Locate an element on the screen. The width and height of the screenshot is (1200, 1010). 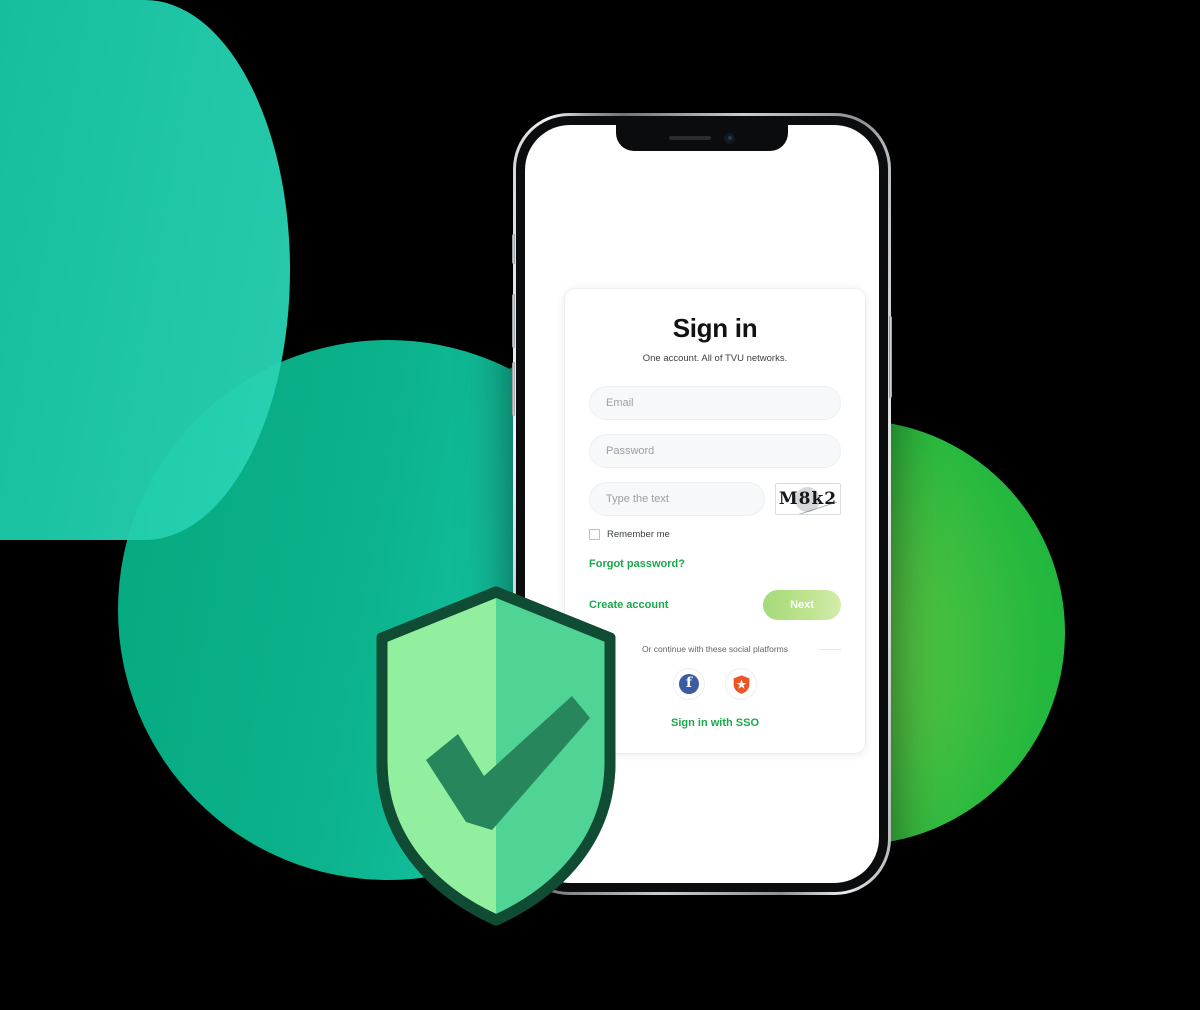
sso-signin-link: Sign in with SSO is located at coordinates (715, 723).